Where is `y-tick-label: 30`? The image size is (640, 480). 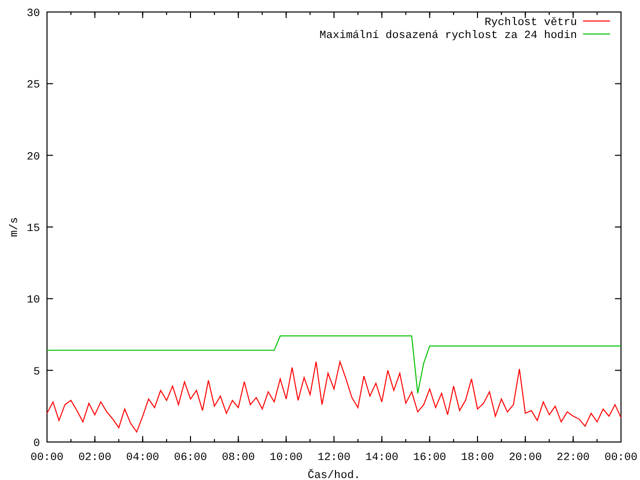 y-tick-label: 30 is located at coordinates (33, 14).